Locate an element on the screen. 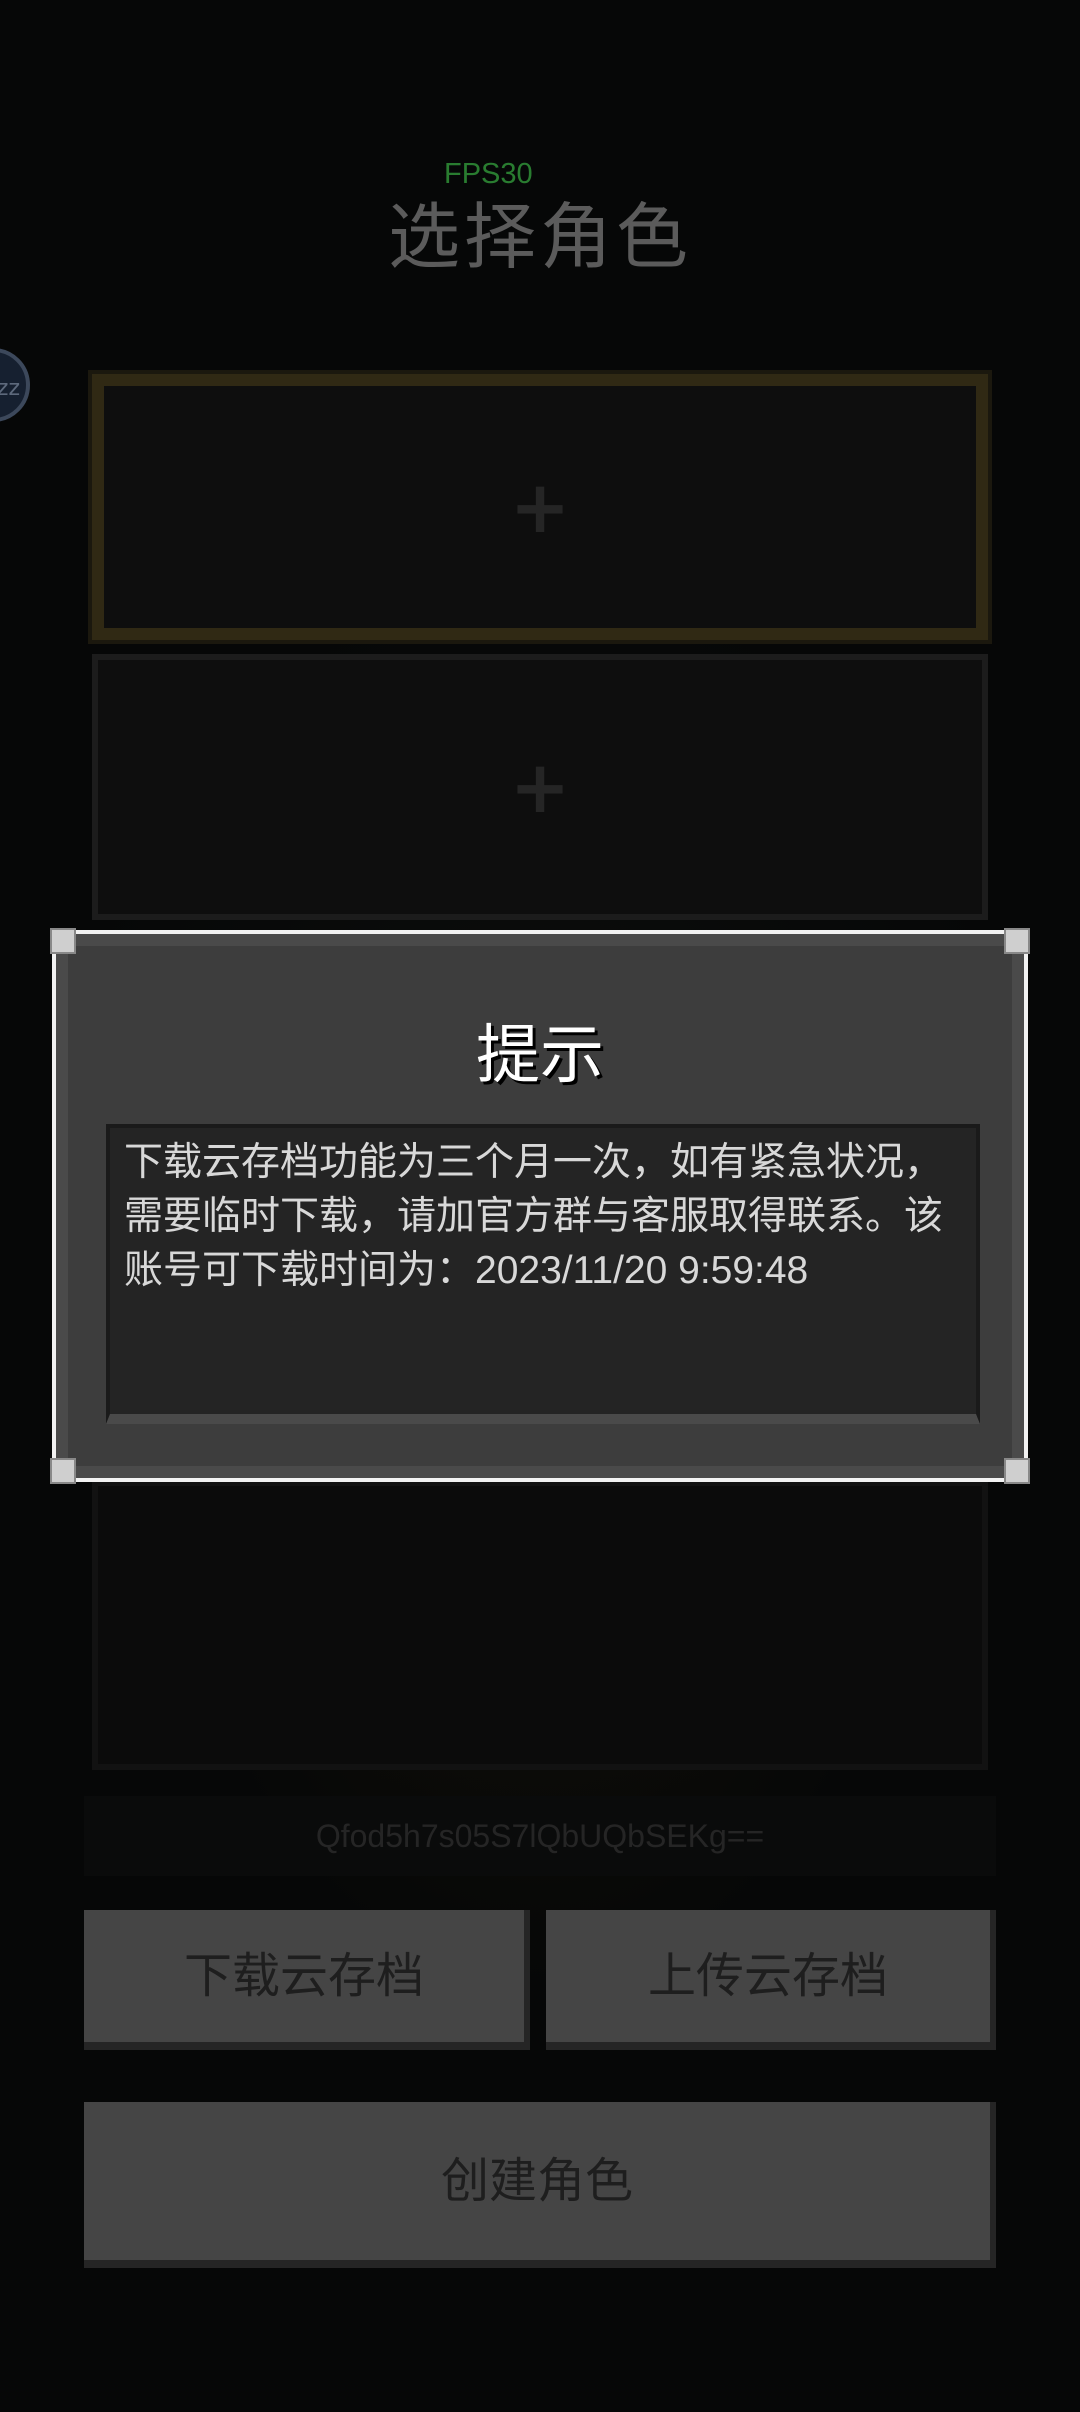  account-code: Qfod5h7s05S7lQbUQbSEKg== is located at coordinates (540, 1836).